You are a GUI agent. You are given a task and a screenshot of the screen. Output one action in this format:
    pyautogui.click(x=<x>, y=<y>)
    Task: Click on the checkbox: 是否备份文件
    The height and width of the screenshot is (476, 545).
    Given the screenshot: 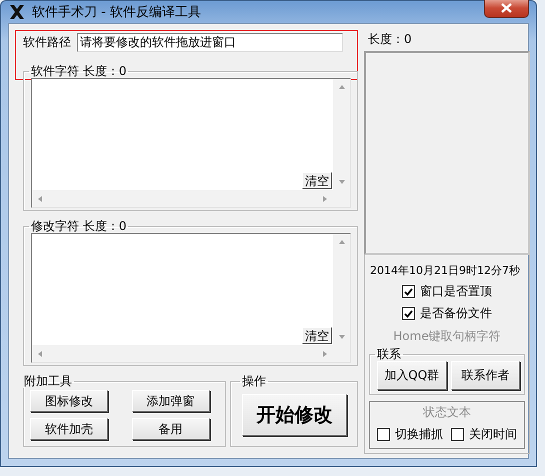 What is the action you would take?
    pyautogui.click(x=447, y=313)
    